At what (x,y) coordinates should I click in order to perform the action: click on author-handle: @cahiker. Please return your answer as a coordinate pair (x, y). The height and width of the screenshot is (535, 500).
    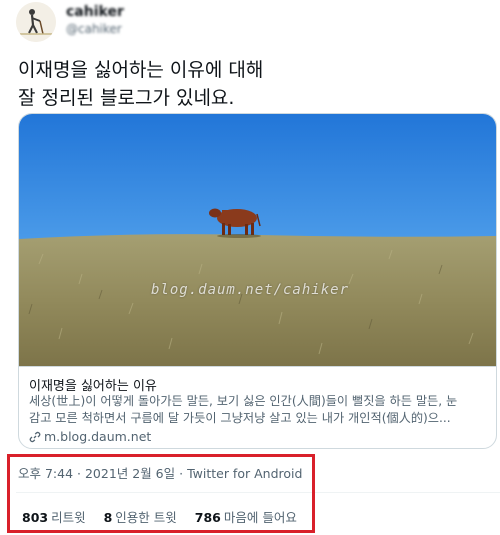
    Looking at the image, I should click on (94, 29).